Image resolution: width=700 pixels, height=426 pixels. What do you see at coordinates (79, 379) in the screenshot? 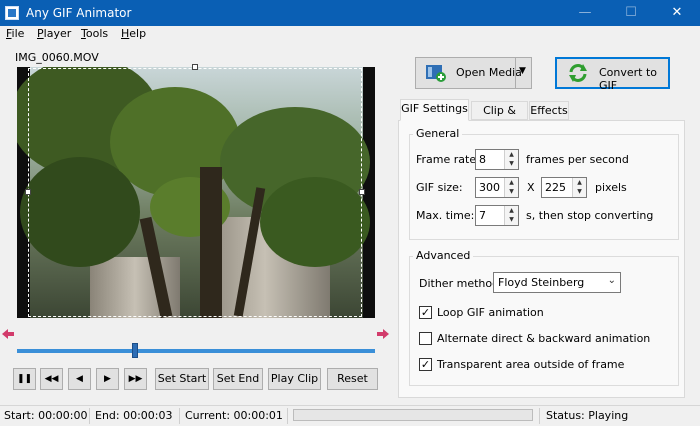
I see `prev-frame-button: ◀` at bounding box center [79, 379].